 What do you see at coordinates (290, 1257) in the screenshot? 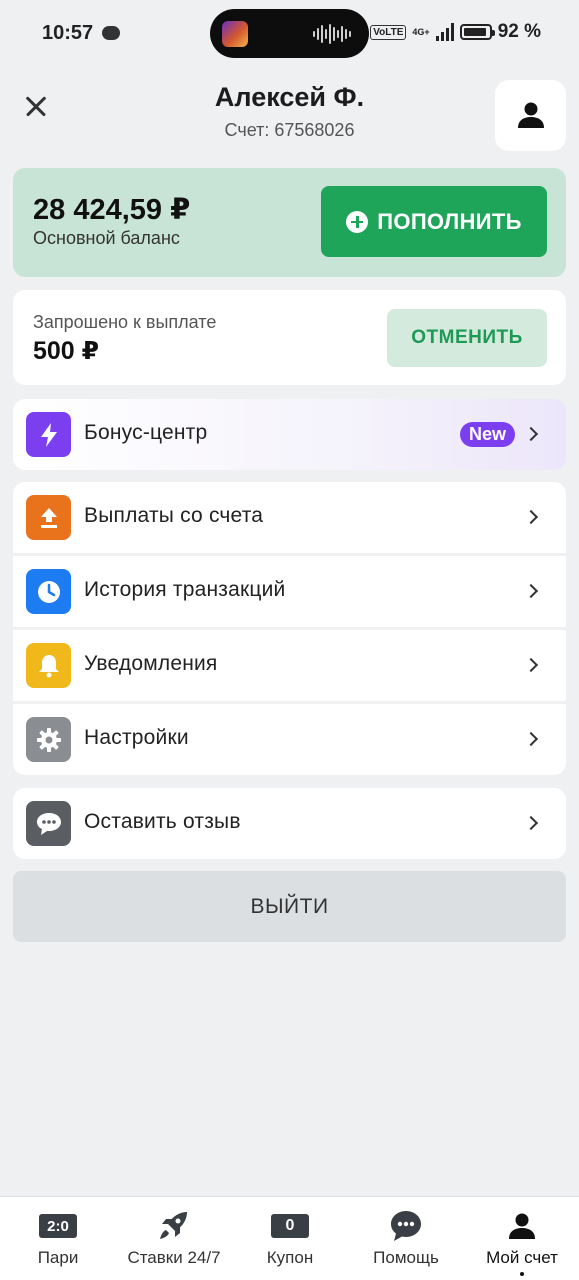
I see `nav-label: Купон` at bounding box center [290, 1257].